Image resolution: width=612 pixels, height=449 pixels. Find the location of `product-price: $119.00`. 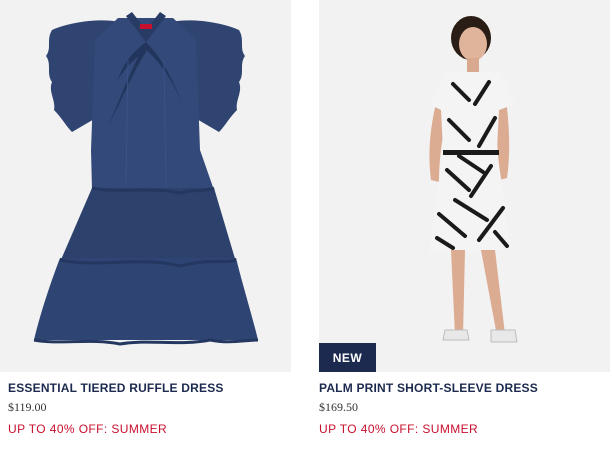

product-price: $119.00 is located at coordinates (27, 407).